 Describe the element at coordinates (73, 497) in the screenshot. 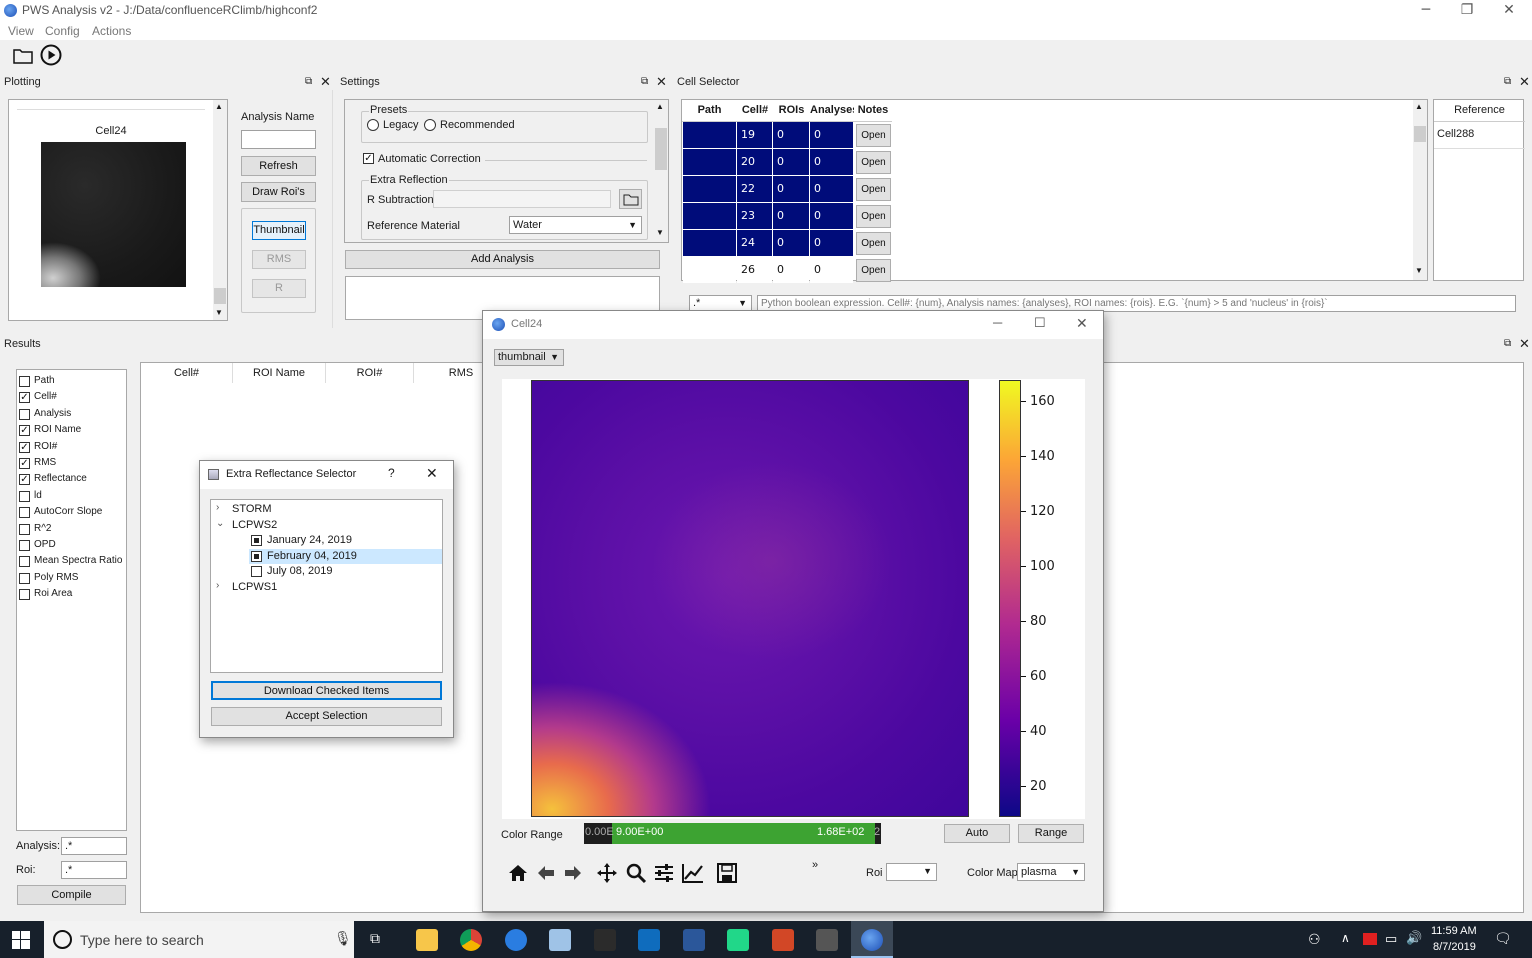

I see `list-item: ld` at that location.